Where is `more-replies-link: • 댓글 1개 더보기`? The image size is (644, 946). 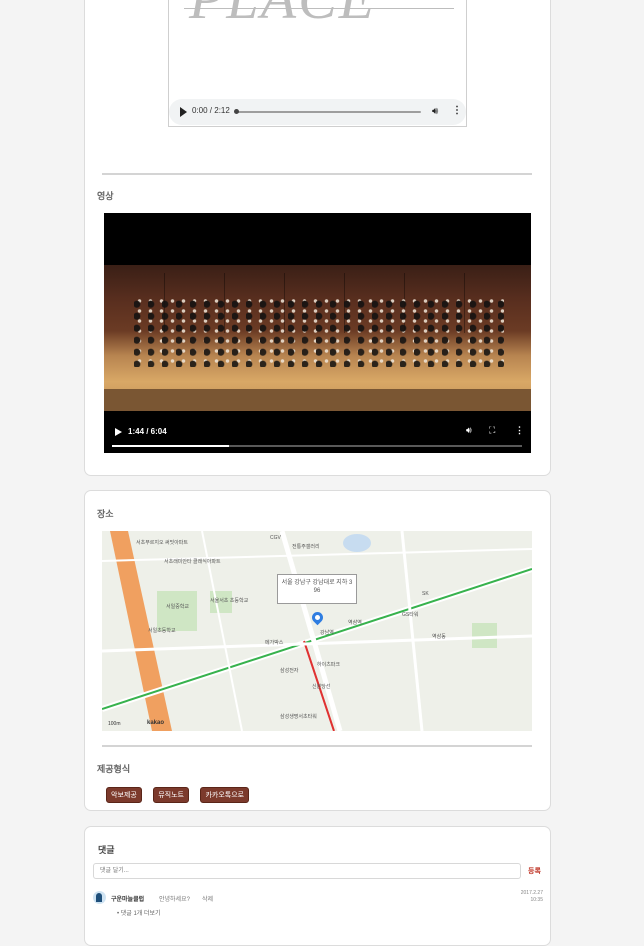 more-replies-link: • 댓글 1개 더보기 is located at coordinates (139, 912).